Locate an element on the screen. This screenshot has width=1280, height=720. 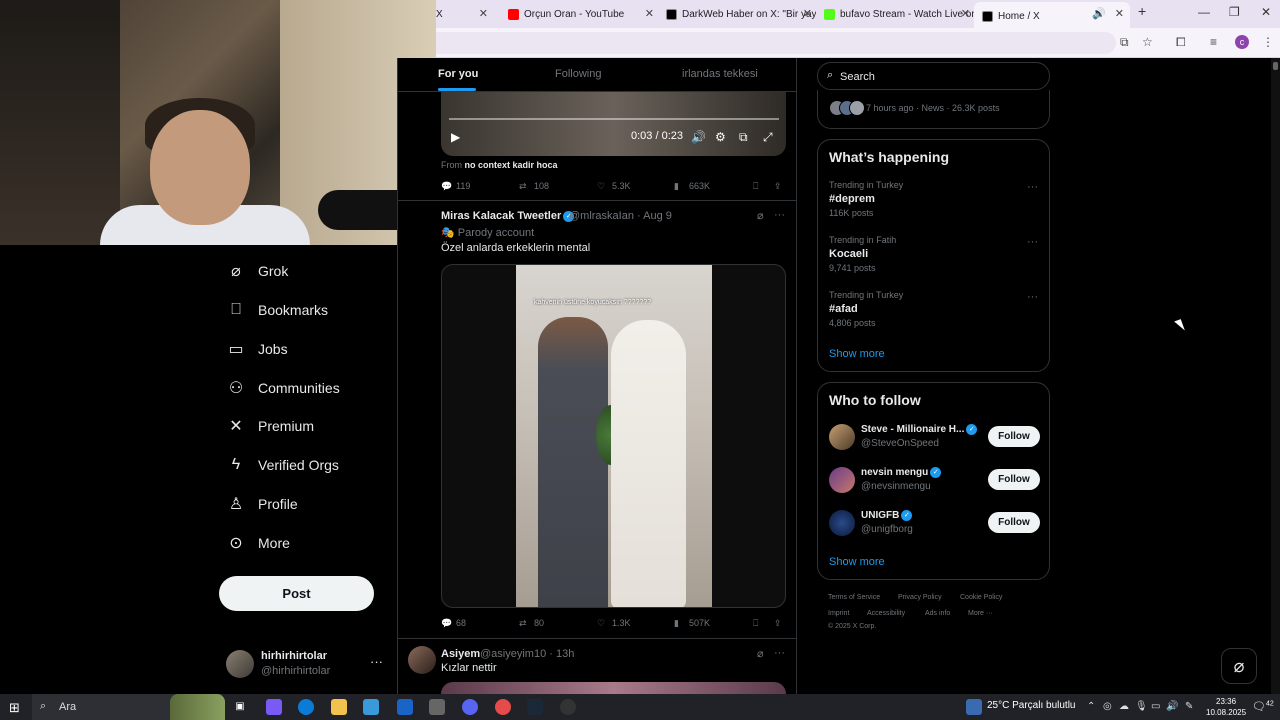
store-icon is located at coordinates (371, 707).